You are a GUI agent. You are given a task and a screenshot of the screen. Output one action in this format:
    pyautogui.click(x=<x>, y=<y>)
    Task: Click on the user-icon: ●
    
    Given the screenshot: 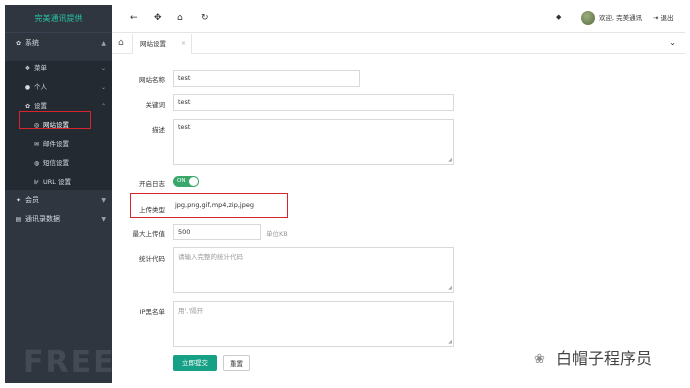 What is the action you would take?
    pyautogui.click(x=27, y=87)
    